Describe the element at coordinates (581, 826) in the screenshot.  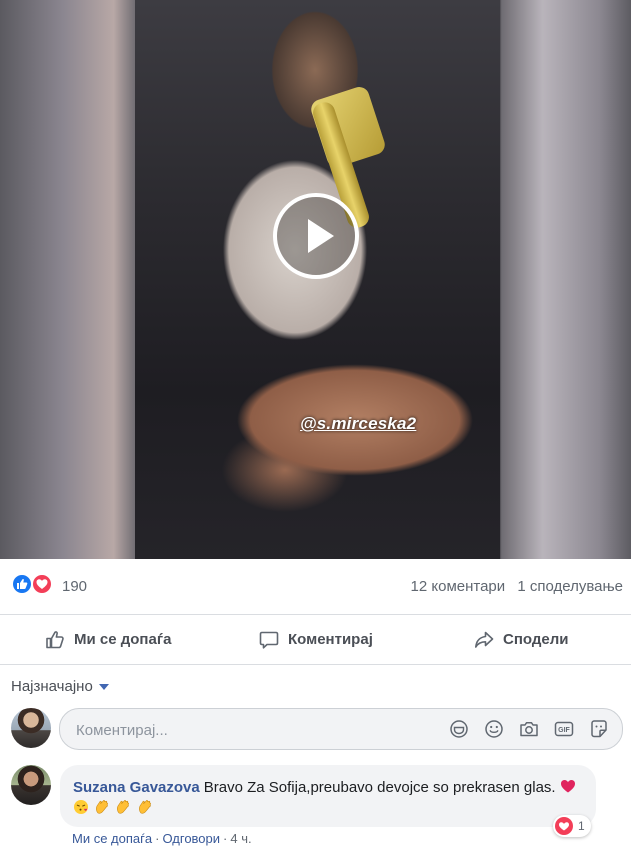
I see `comment-reaction-count: 1` at that location.